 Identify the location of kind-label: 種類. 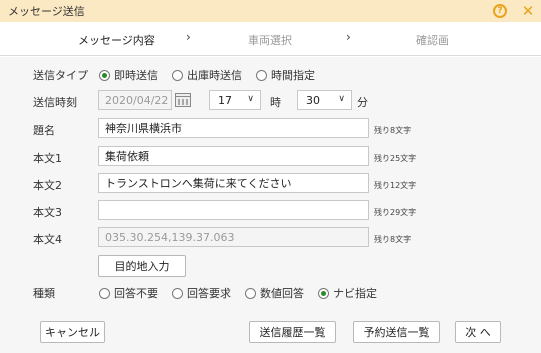
(44, 293).